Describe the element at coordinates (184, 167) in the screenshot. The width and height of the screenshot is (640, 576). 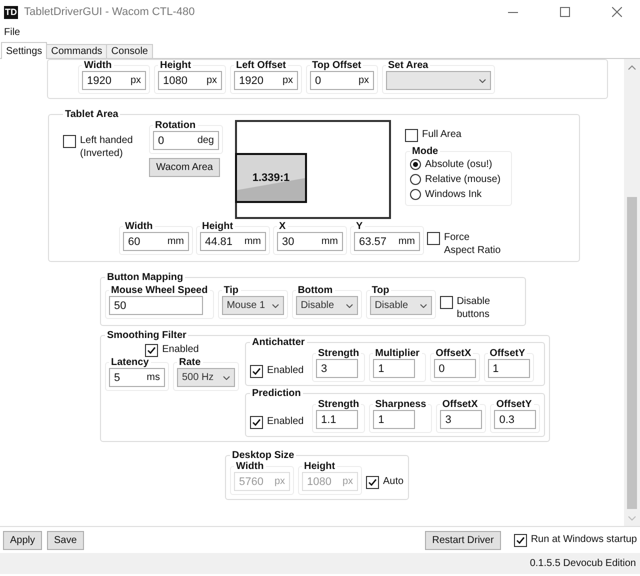
I see `wacom-area-button: Wacom Area` at that location.